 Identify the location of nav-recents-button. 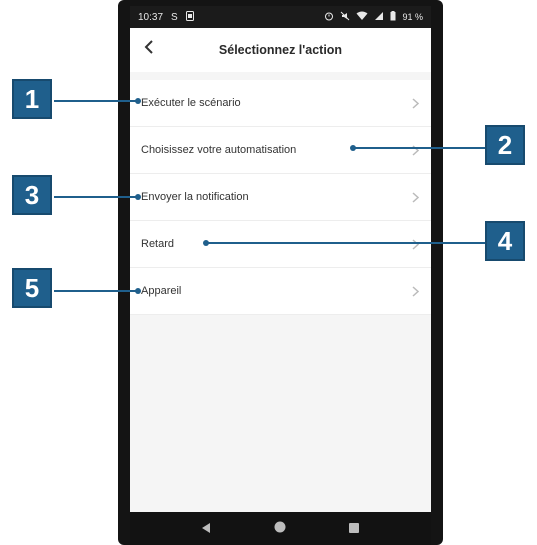
(354, 529).